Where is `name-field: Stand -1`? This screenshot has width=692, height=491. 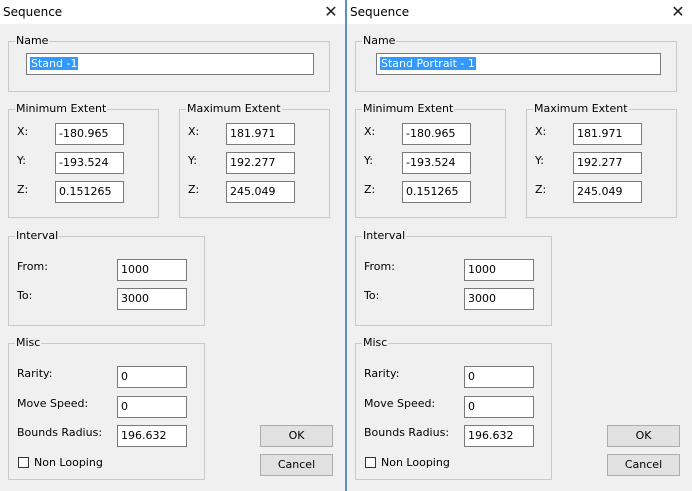 name-field: Stand -1 is located at coordinates (170, 64).